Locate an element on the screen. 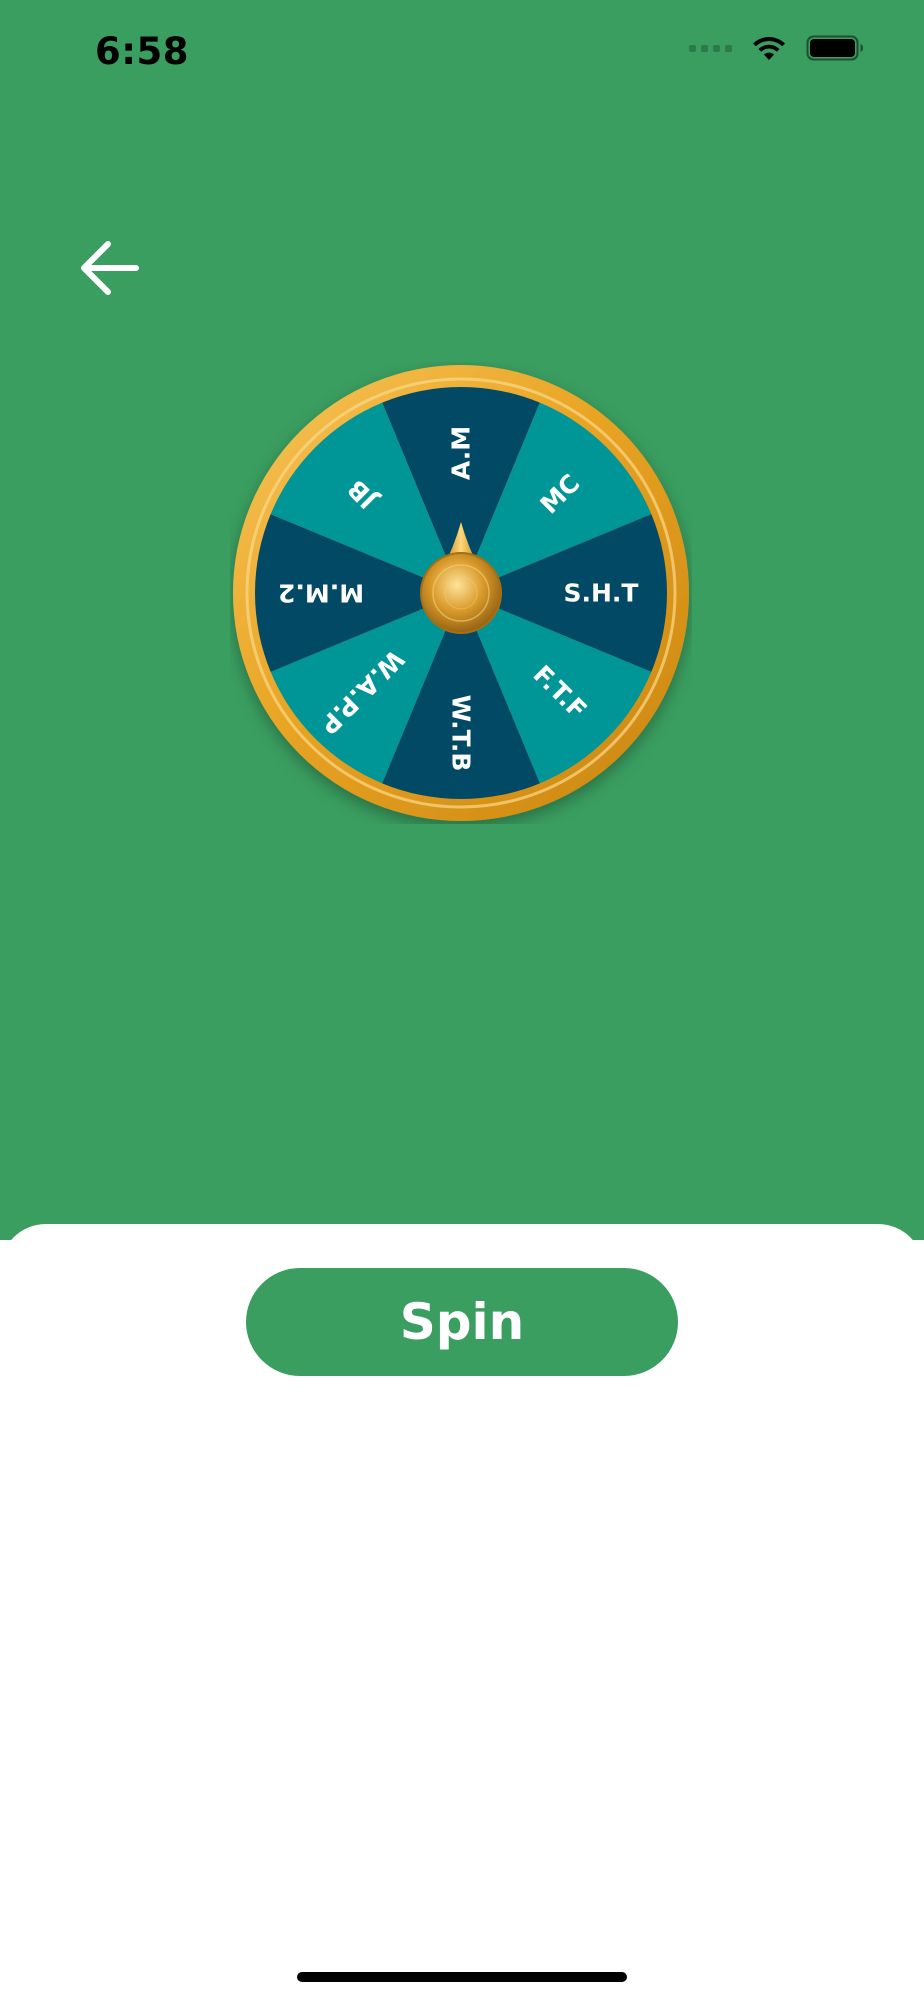 The height and width of the screenshot is (2000, 924). wheel-segment-label: A.M is located at coordinates (461, 453).